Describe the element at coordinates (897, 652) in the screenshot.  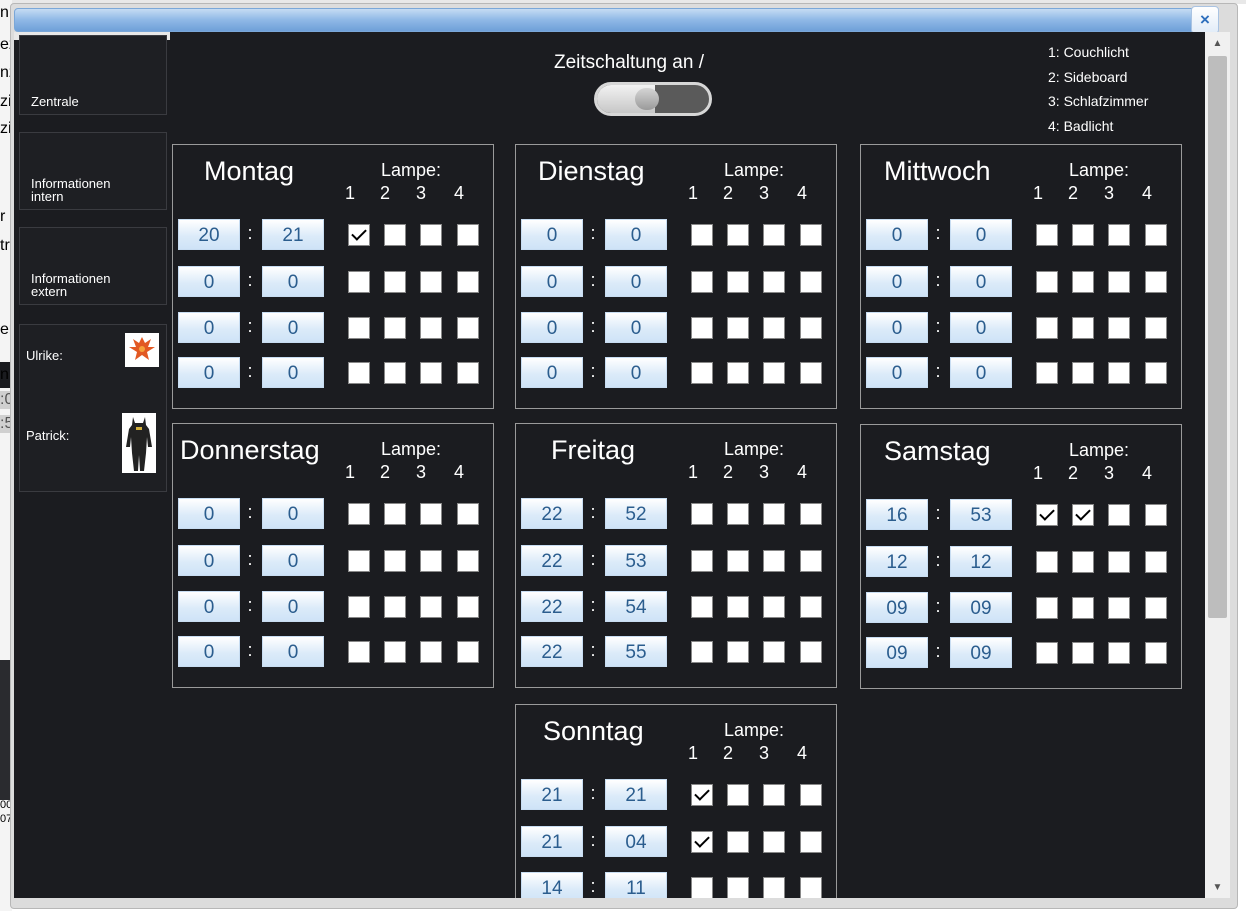
I see `hour-input: 09` at that location.